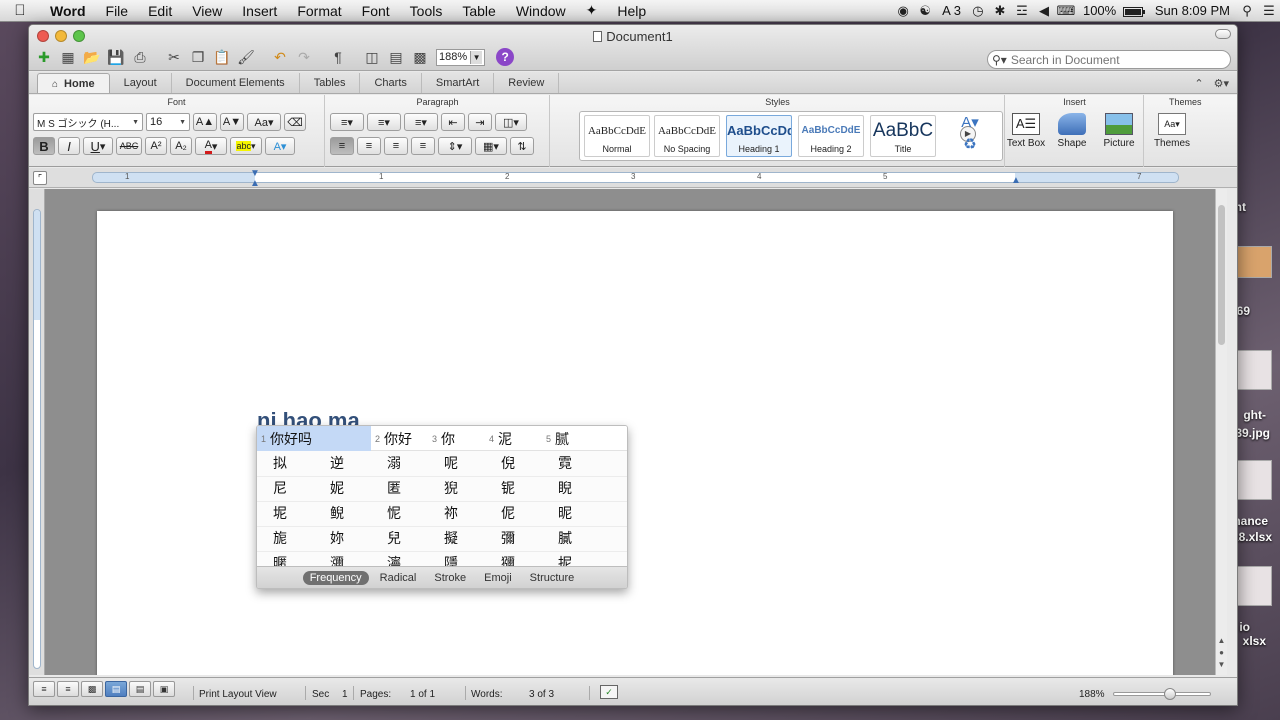 The width and height of the screenshot is (1280, 720). Describe the element at coordinates (1254, 415) in the screenshot. I see `desktop-label: ght-` at that location.